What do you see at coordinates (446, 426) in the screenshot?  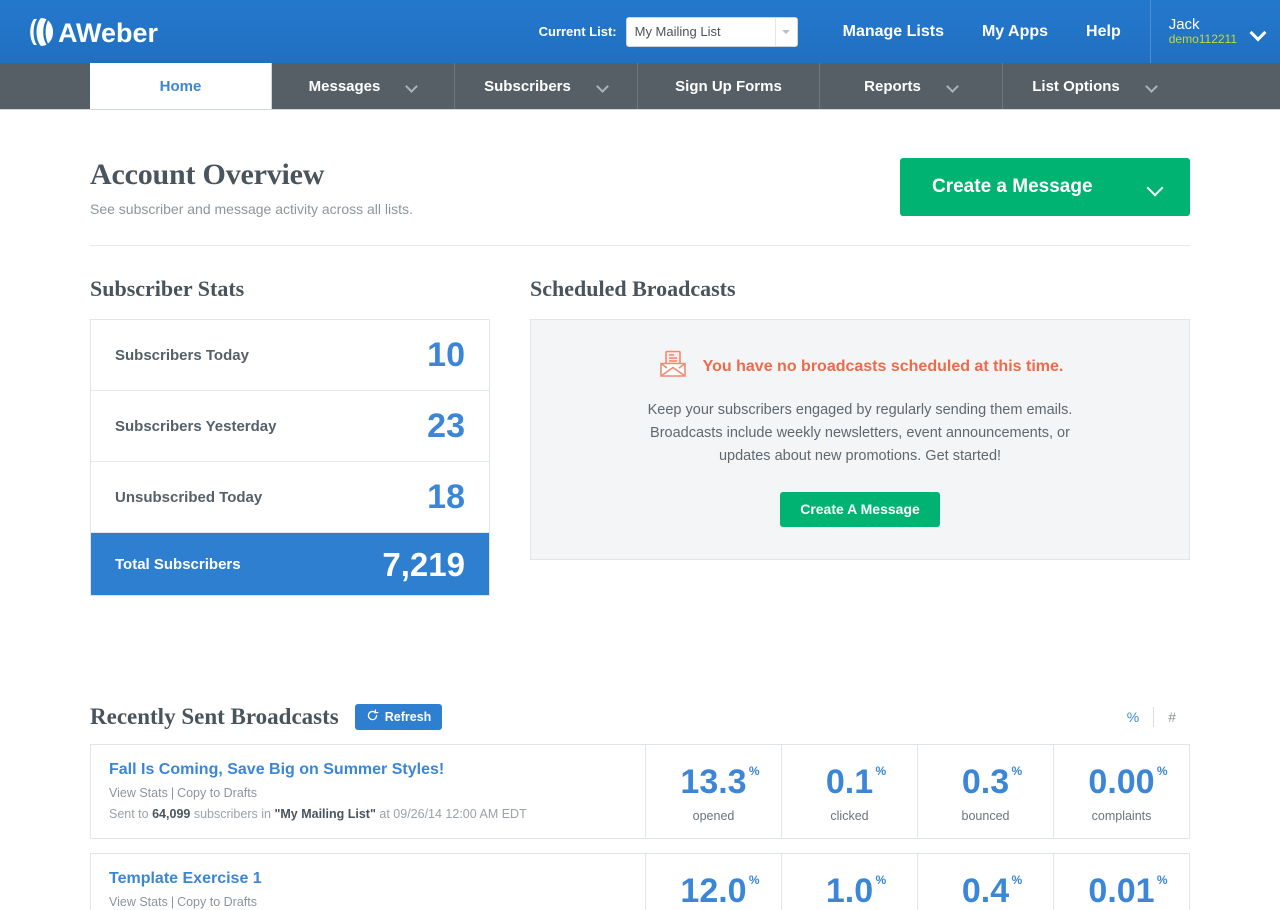 I see `stat-value: 23` at bounding box center [446, 426].